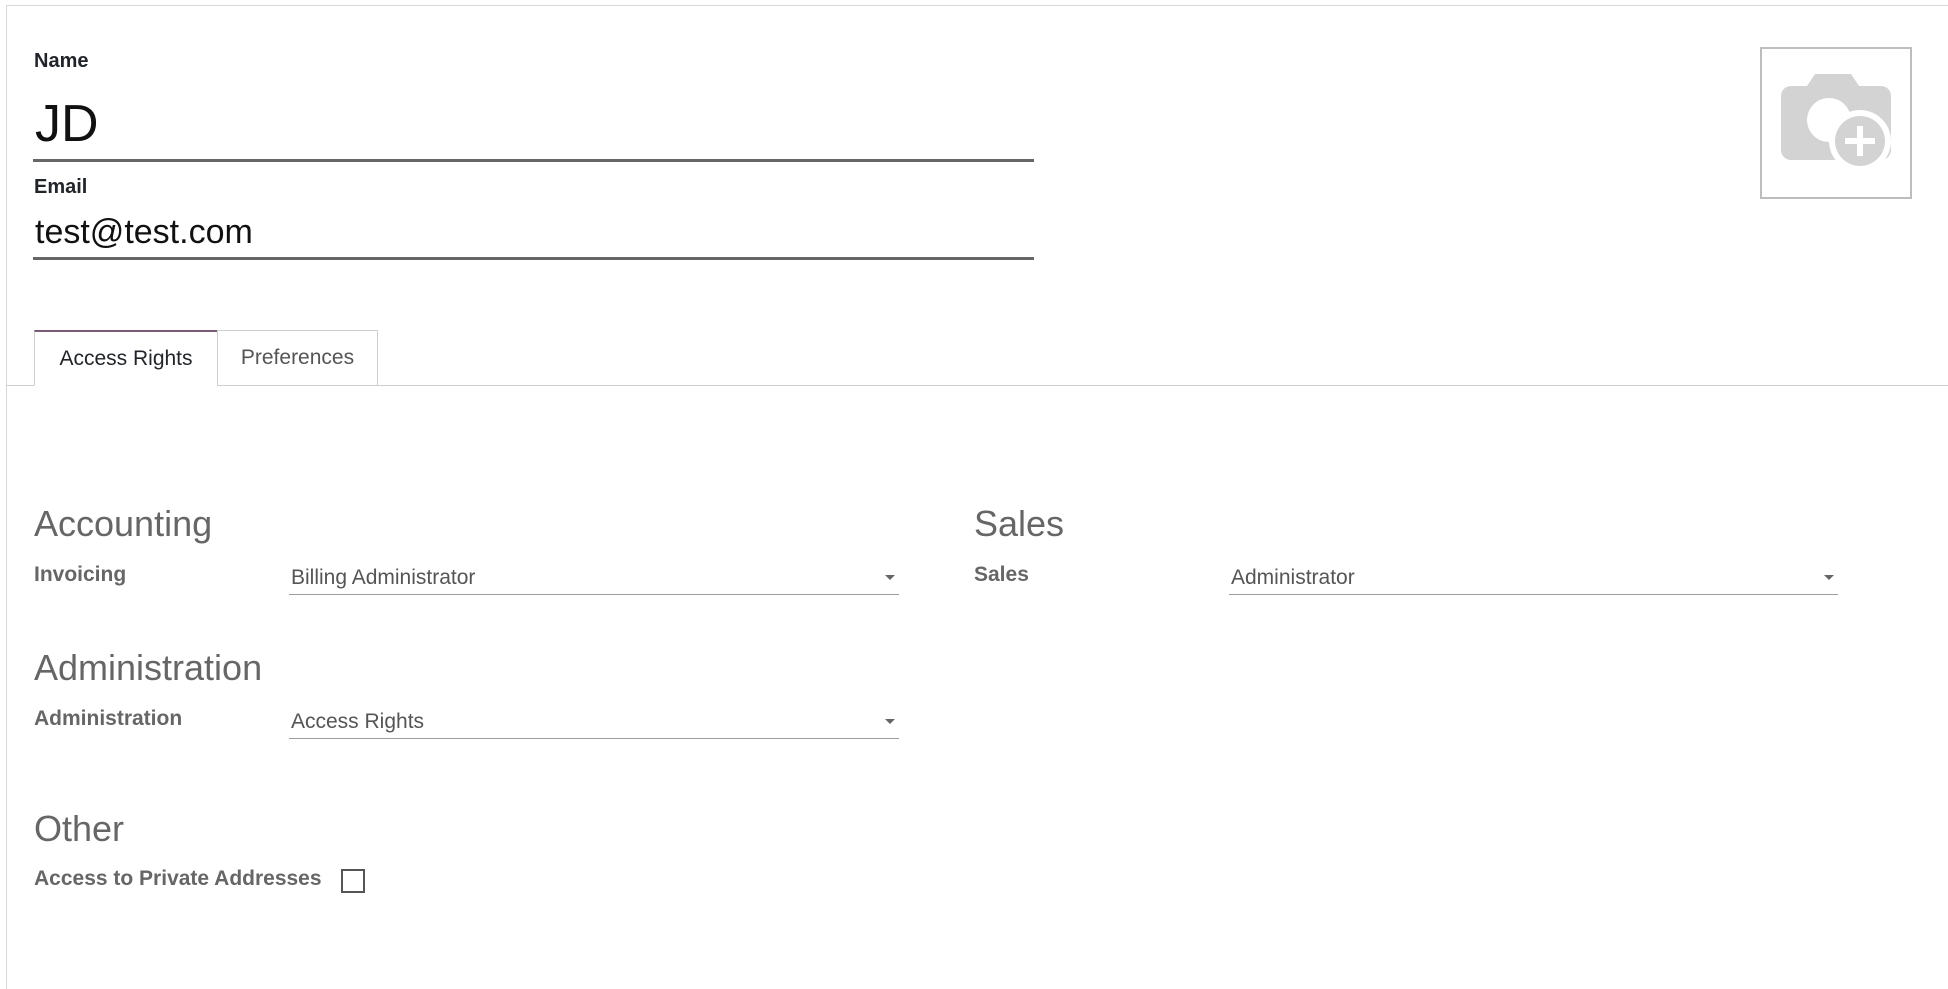  I want to click on private-addresses-checkbox, so click(353, 881).